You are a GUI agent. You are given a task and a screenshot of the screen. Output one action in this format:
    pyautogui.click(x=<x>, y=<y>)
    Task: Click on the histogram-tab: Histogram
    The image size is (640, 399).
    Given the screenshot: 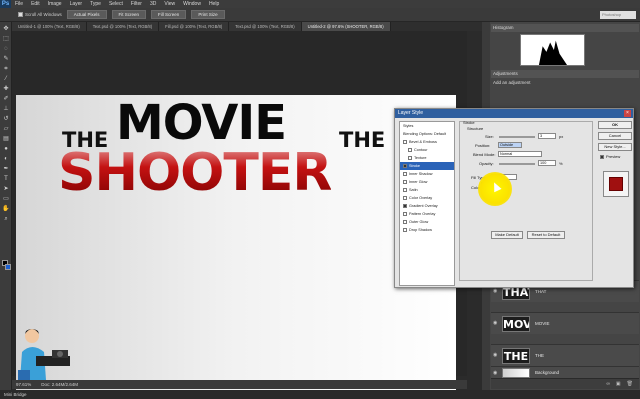 What is the action you would take?
    pyautogui.click(x=503, y=27)
    